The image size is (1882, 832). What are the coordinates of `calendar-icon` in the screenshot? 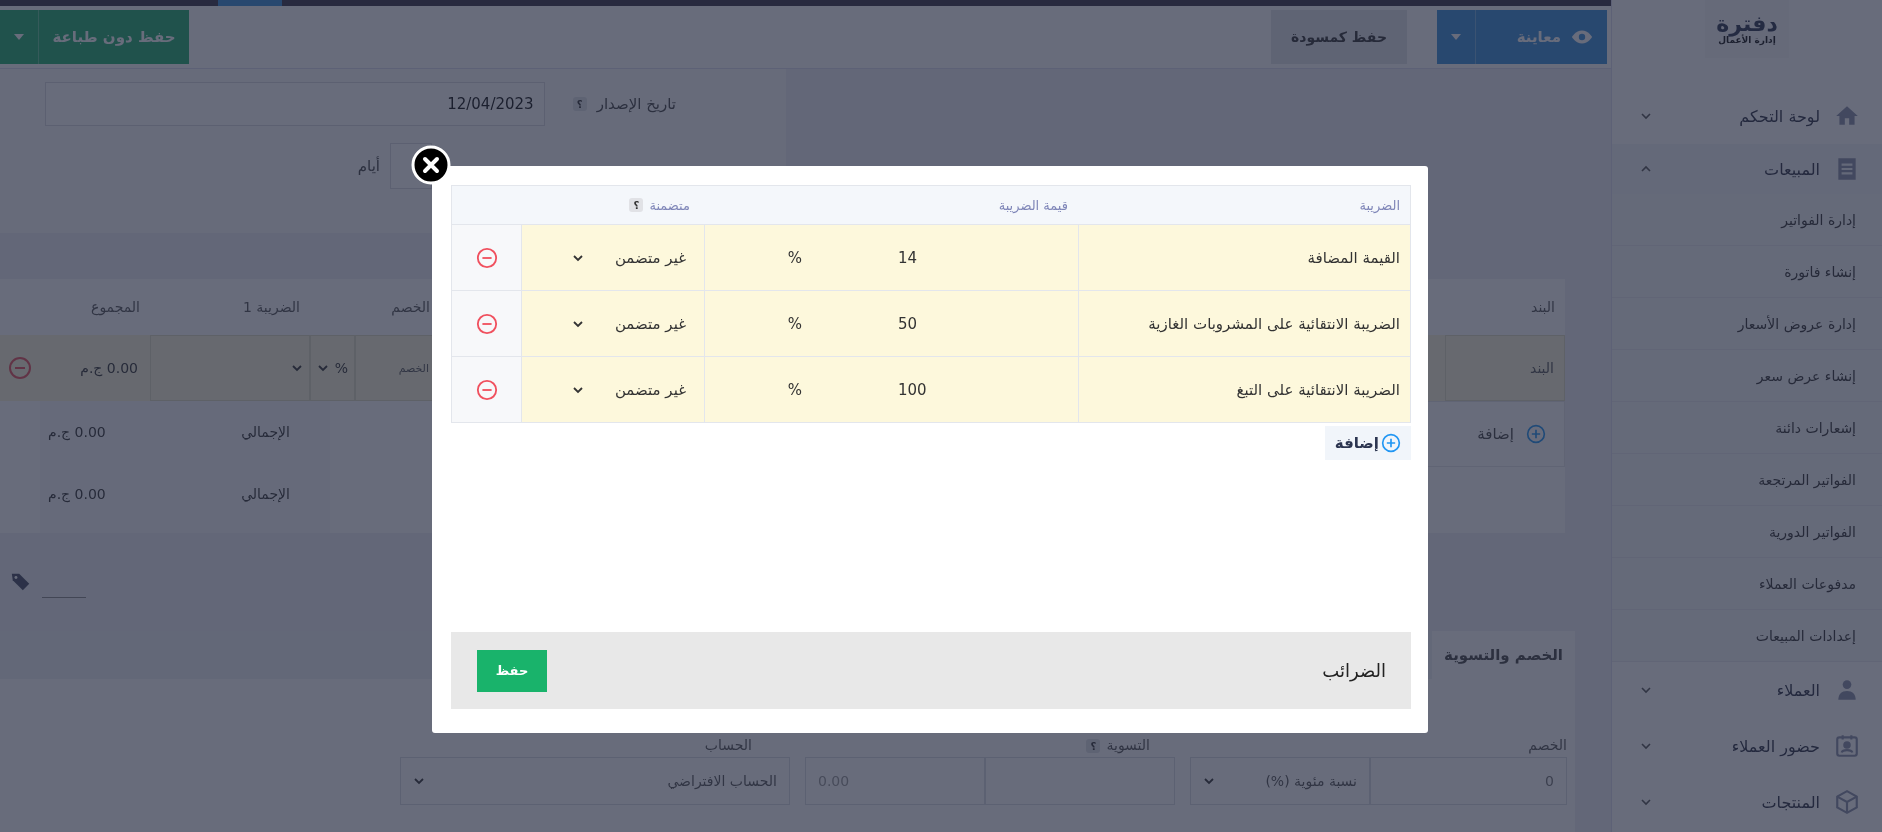 It's located at (1847, 746).